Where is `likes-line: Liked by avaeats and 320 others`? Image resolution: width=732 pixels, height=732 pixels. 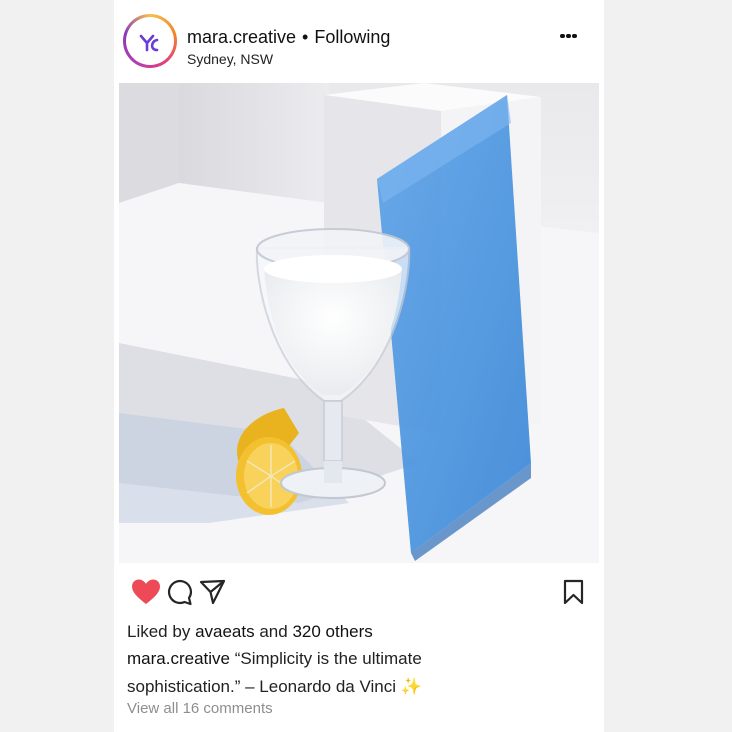 likes-line: Liked by avaeats and 320 others is located at coordinates (250, 632).